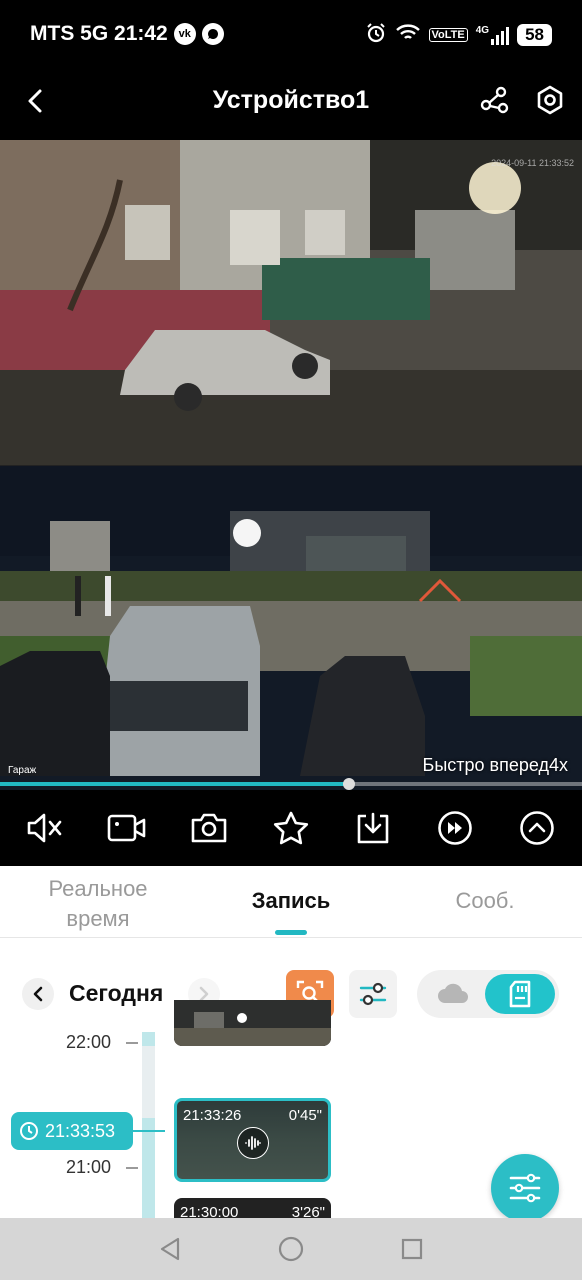 The image size is (582, 1280). I want to click on filter-sliders-icon, so click(373, 994).